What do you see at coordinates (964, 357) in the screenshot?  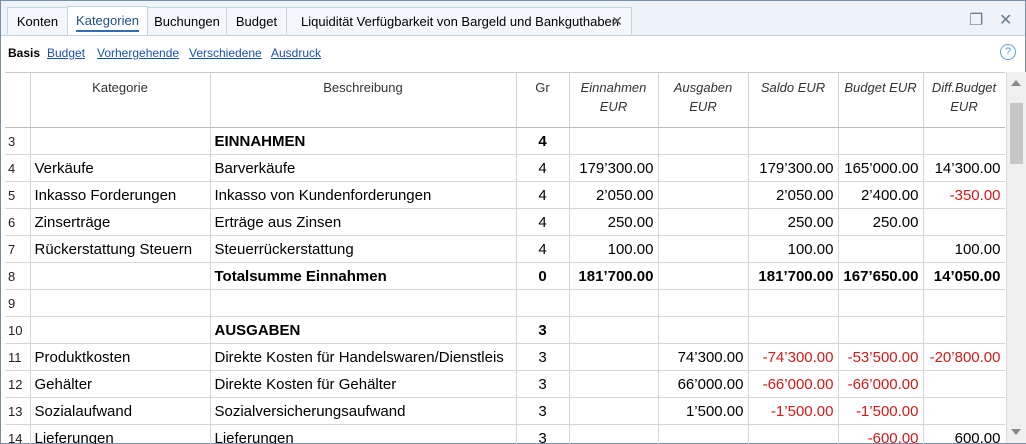 I see `cell-diff-budget: -20’800.00` at bounding box center [964, 357].